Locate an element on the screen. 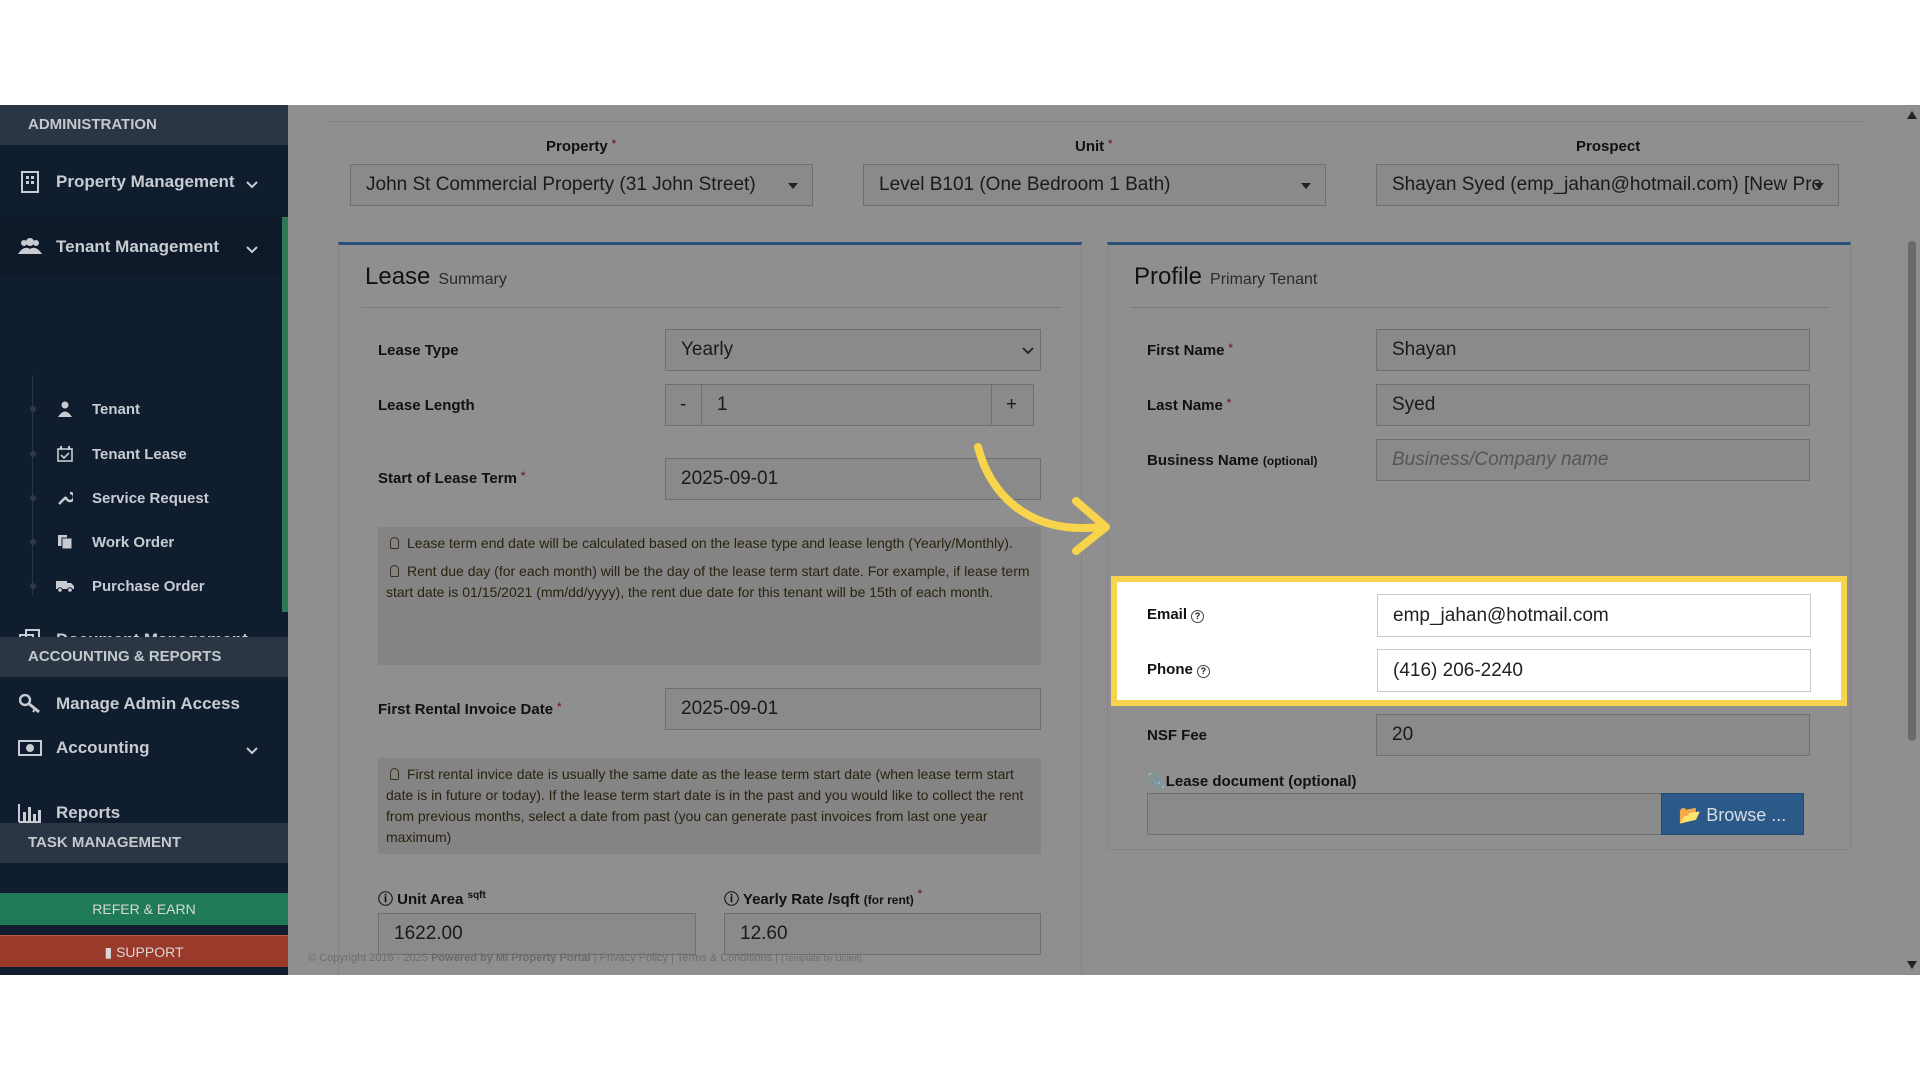  lease-divider is located at coordinates (711, 307).